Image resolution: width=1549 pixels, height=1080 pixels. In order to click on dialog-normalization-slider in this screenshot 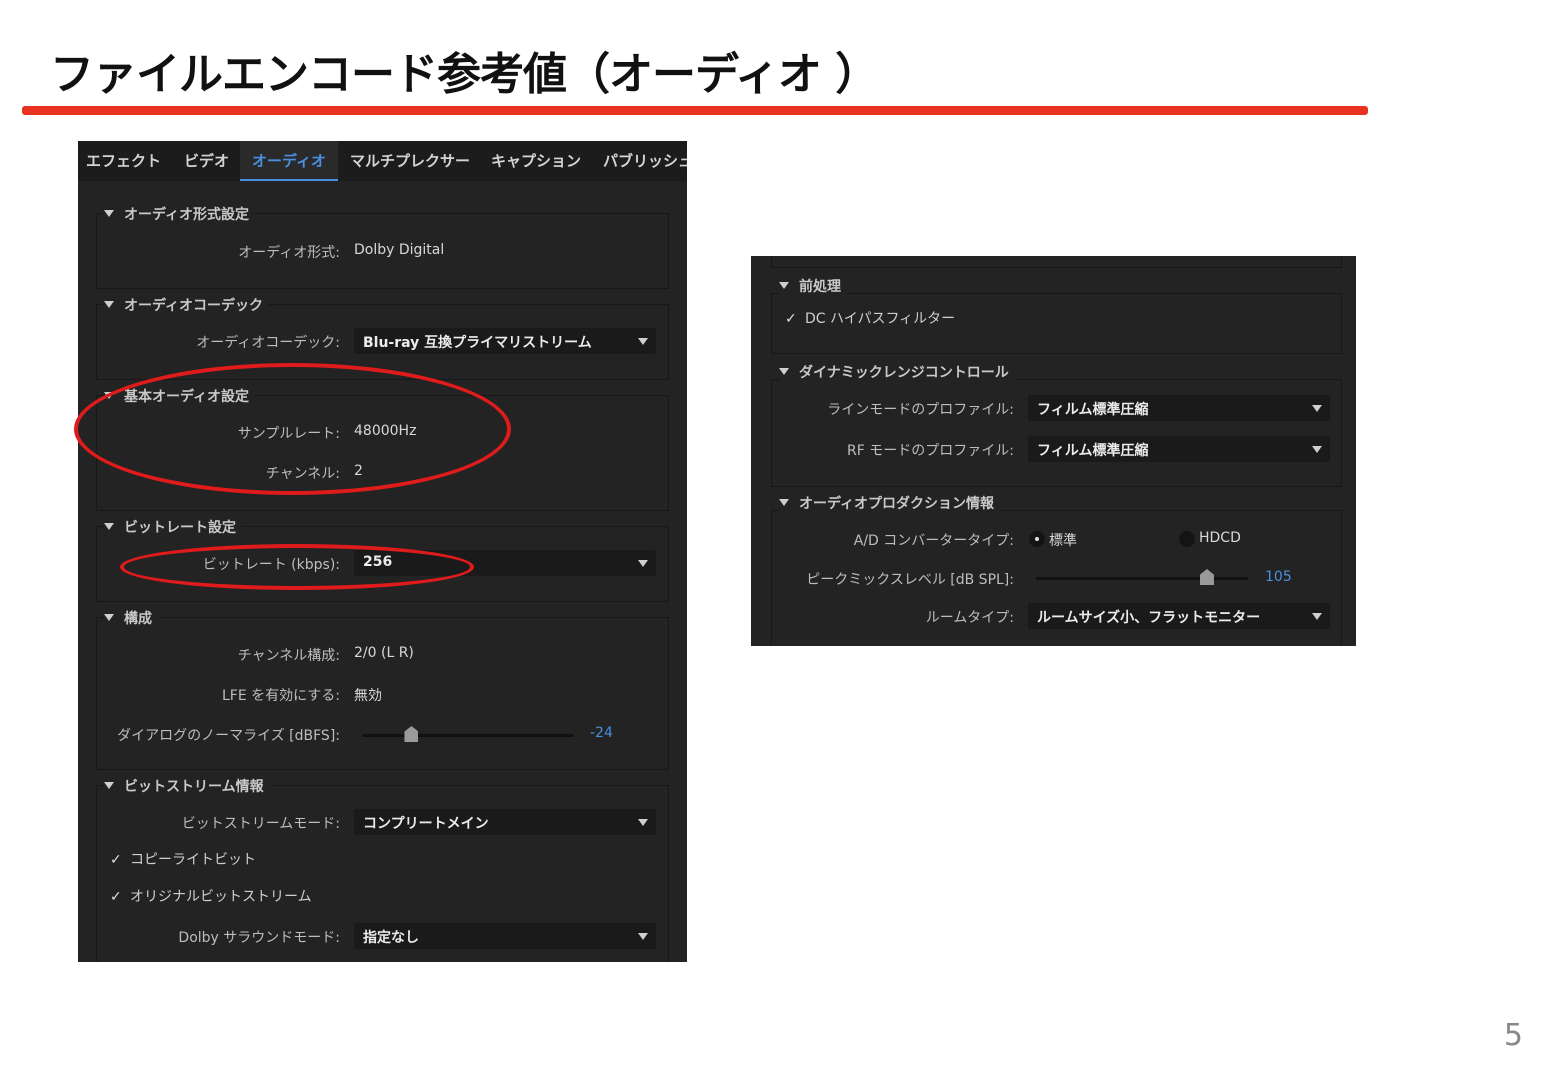, I will do `click(468, 735)`.